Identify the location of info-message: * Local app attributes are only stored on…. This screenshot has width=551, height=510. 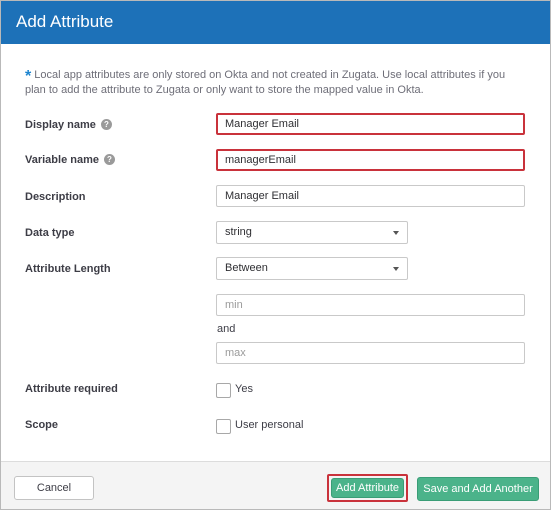
(275, 82).